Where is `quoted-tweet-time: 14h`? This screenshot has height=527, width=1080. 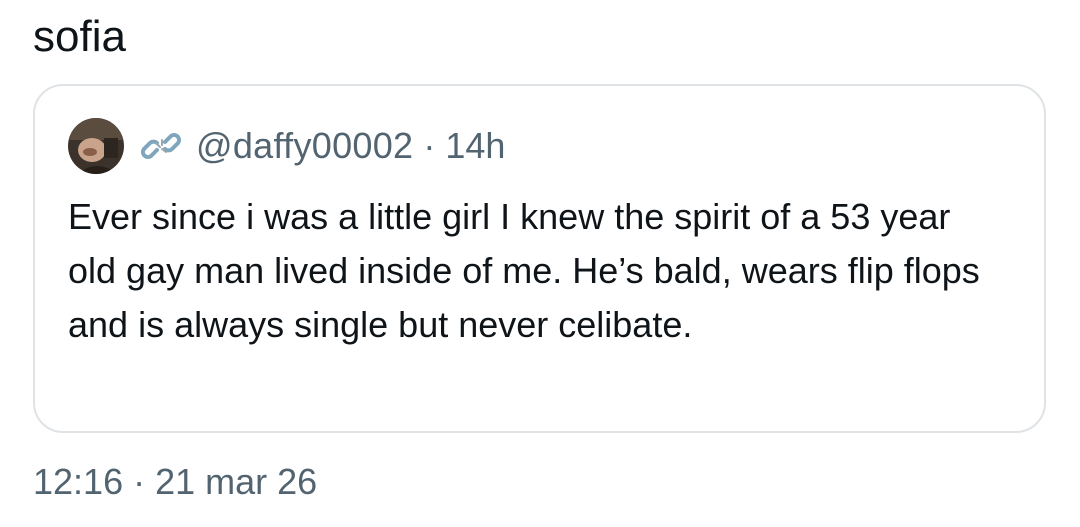
quoted-tweet-time: 14h is located at coordinates (475, 146).